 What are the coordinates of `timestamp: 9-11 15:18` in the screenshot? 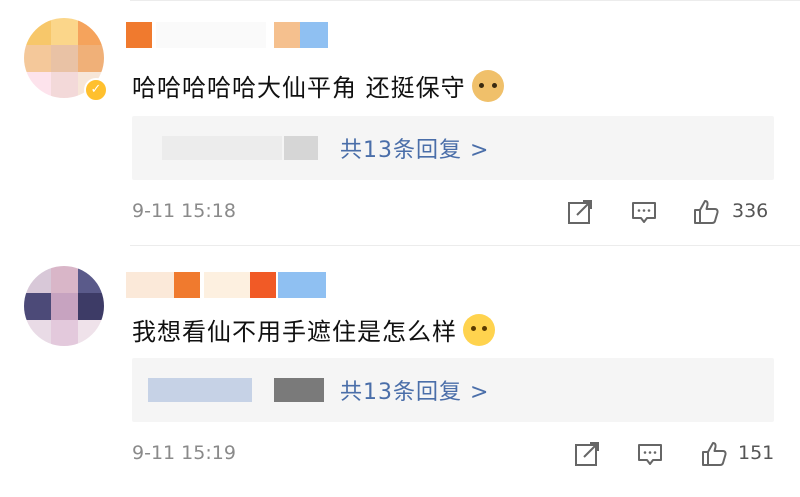 It's located at (184, 211).